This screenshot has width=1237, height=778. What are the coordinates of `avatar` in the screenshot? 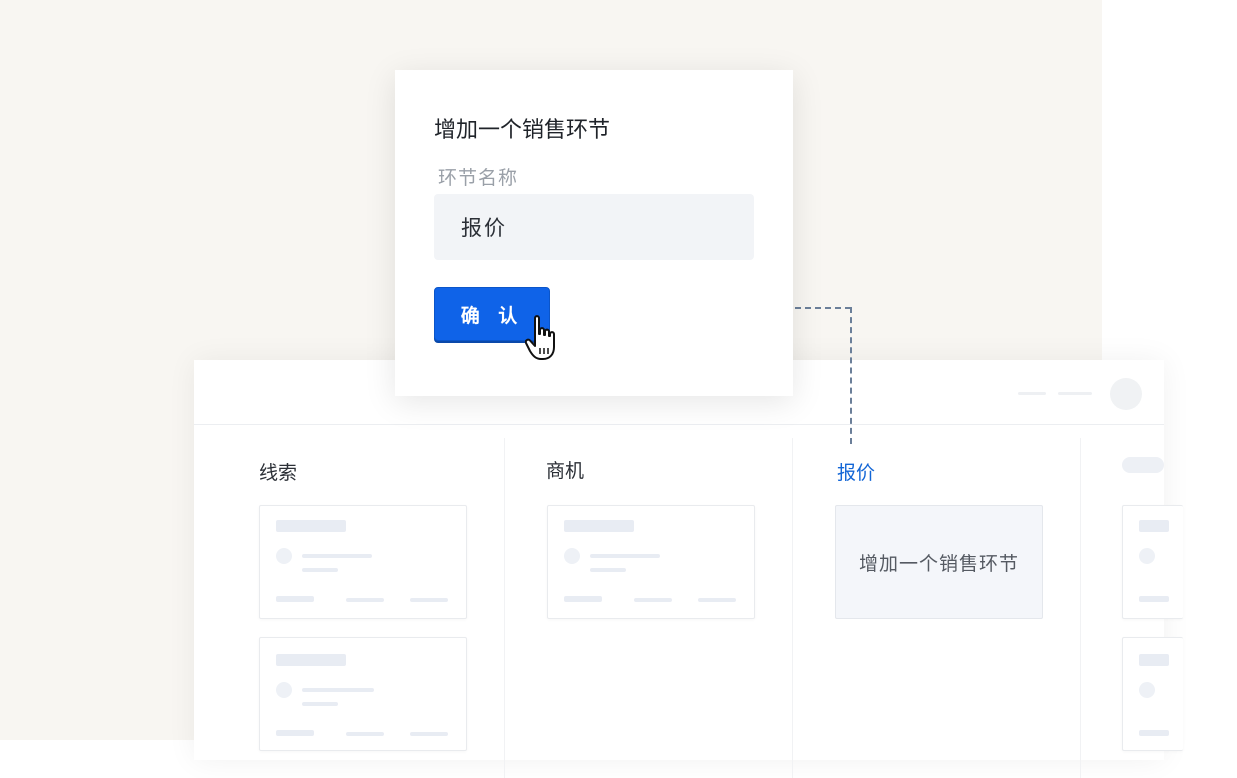 It's located at (1126, 394).